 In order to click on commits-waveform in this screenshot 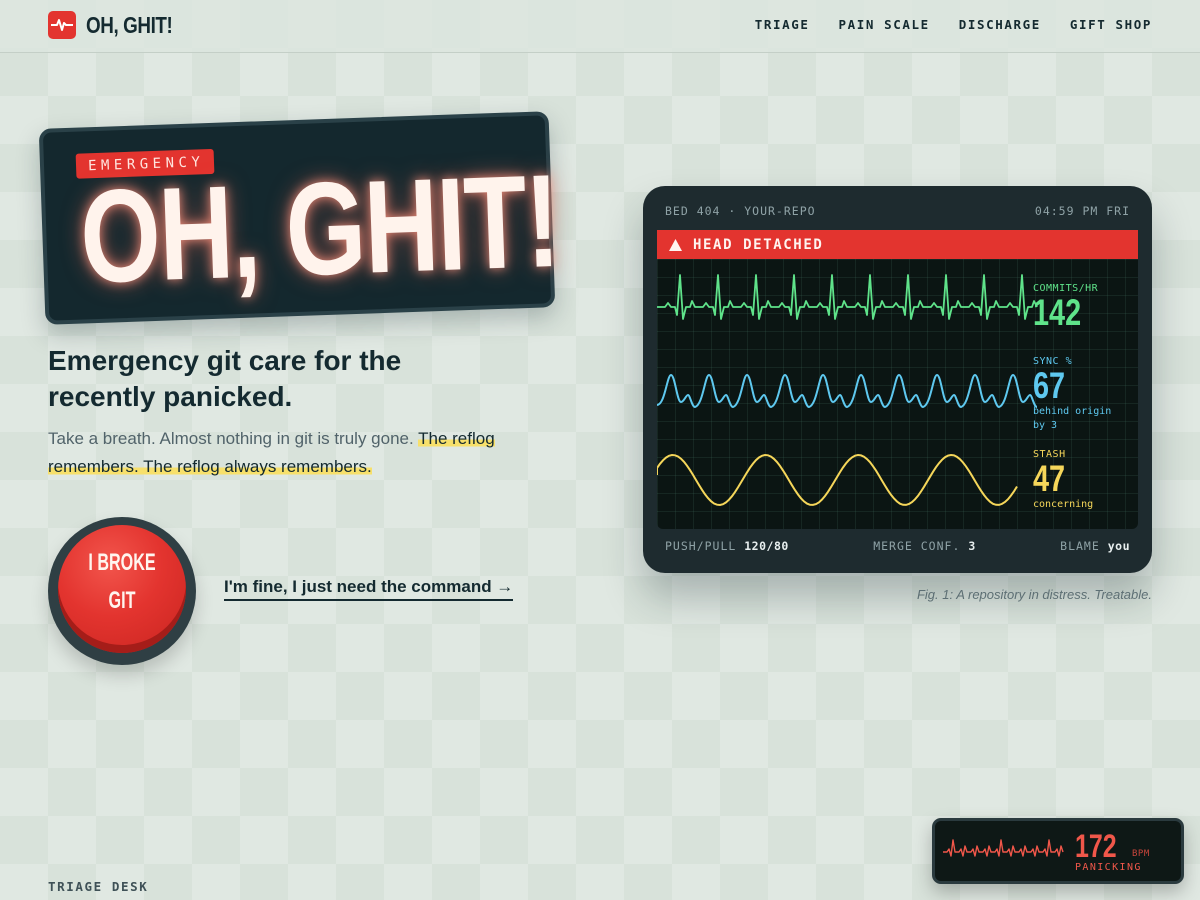, I will do `click(847, 297)`.